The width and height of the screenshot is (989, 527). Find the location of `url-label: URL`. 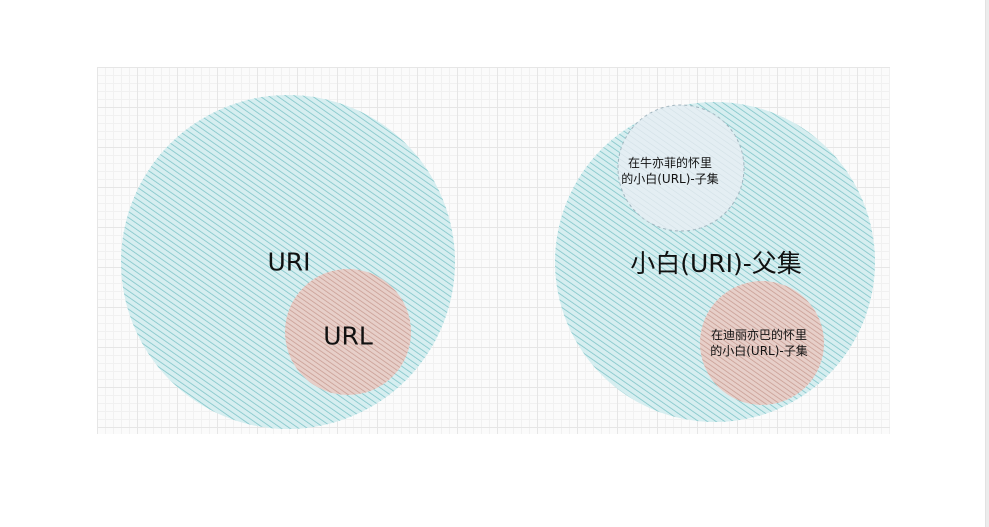

url-label: URL is located at coordinates (348, 336).